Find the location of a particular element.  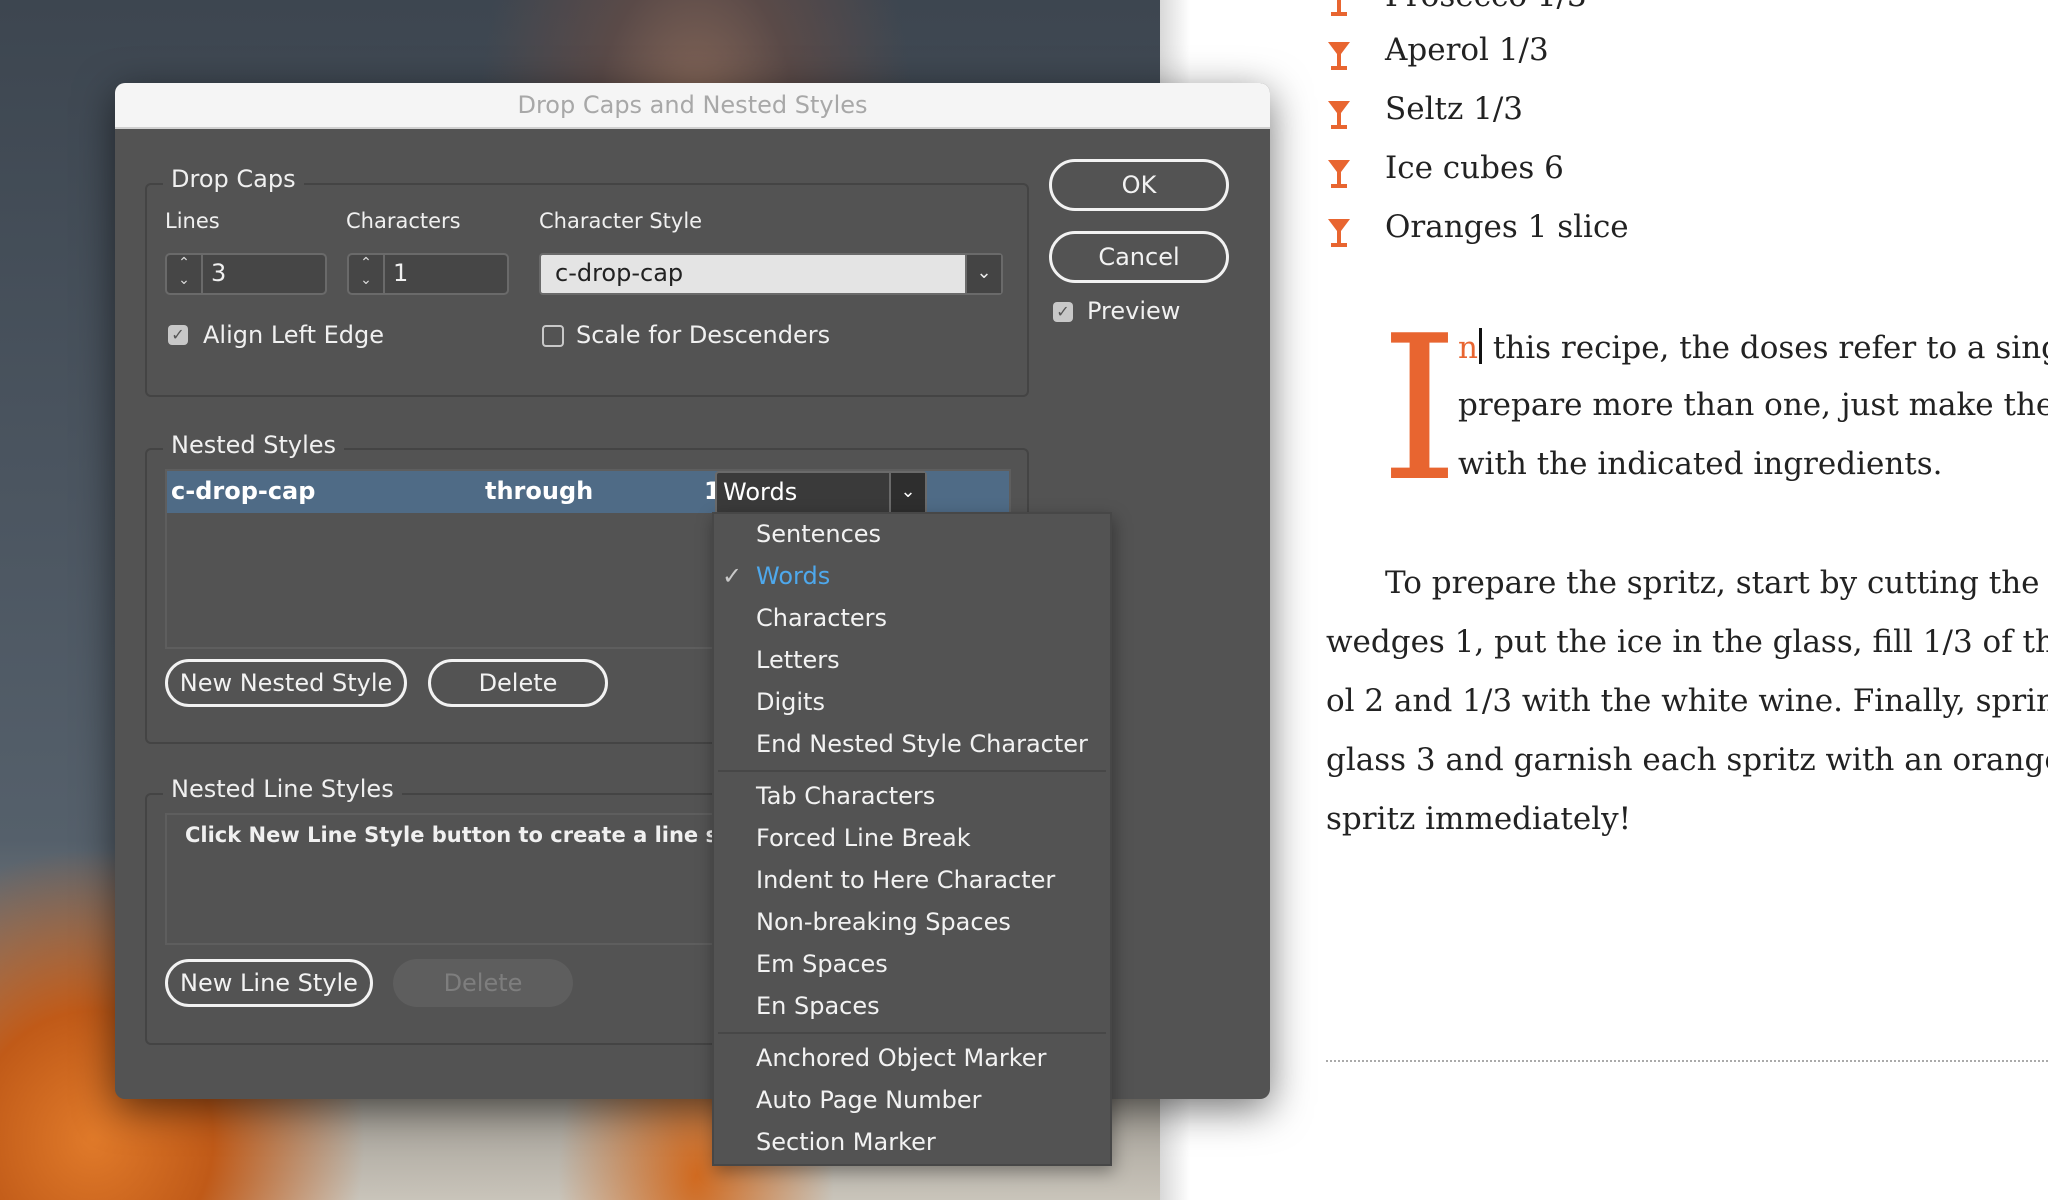

new-nested-style-button: New Nested Style is located at coordinates (286, 683).